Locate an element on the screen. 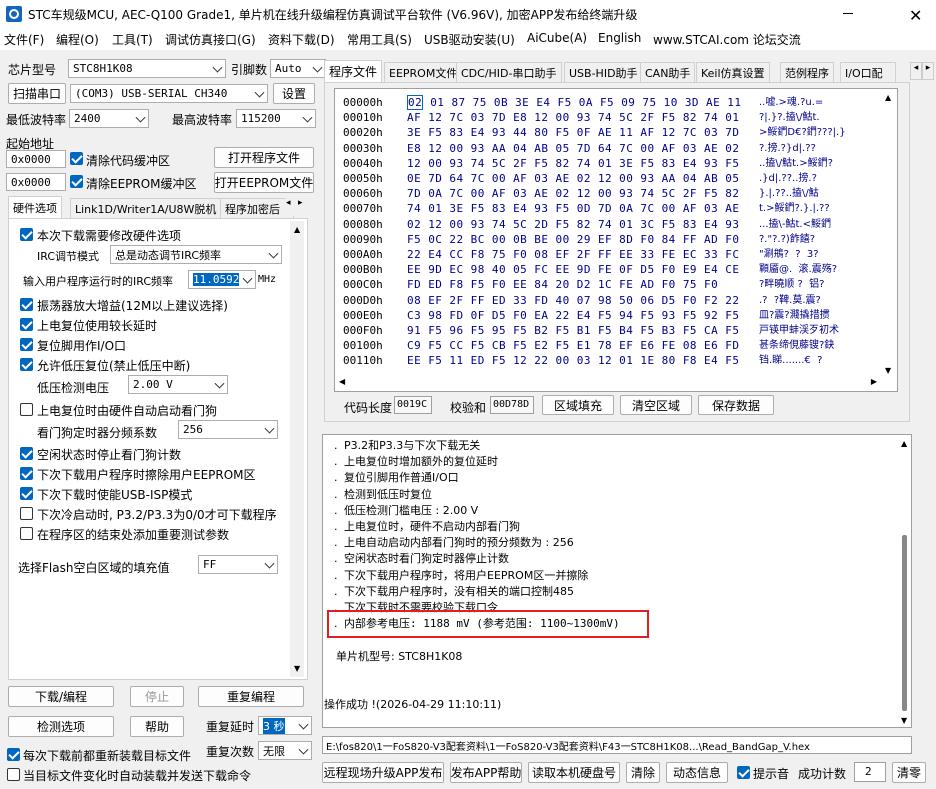  tab-usb-hid: USB-HID助手 is located at coordinates (603, 72).